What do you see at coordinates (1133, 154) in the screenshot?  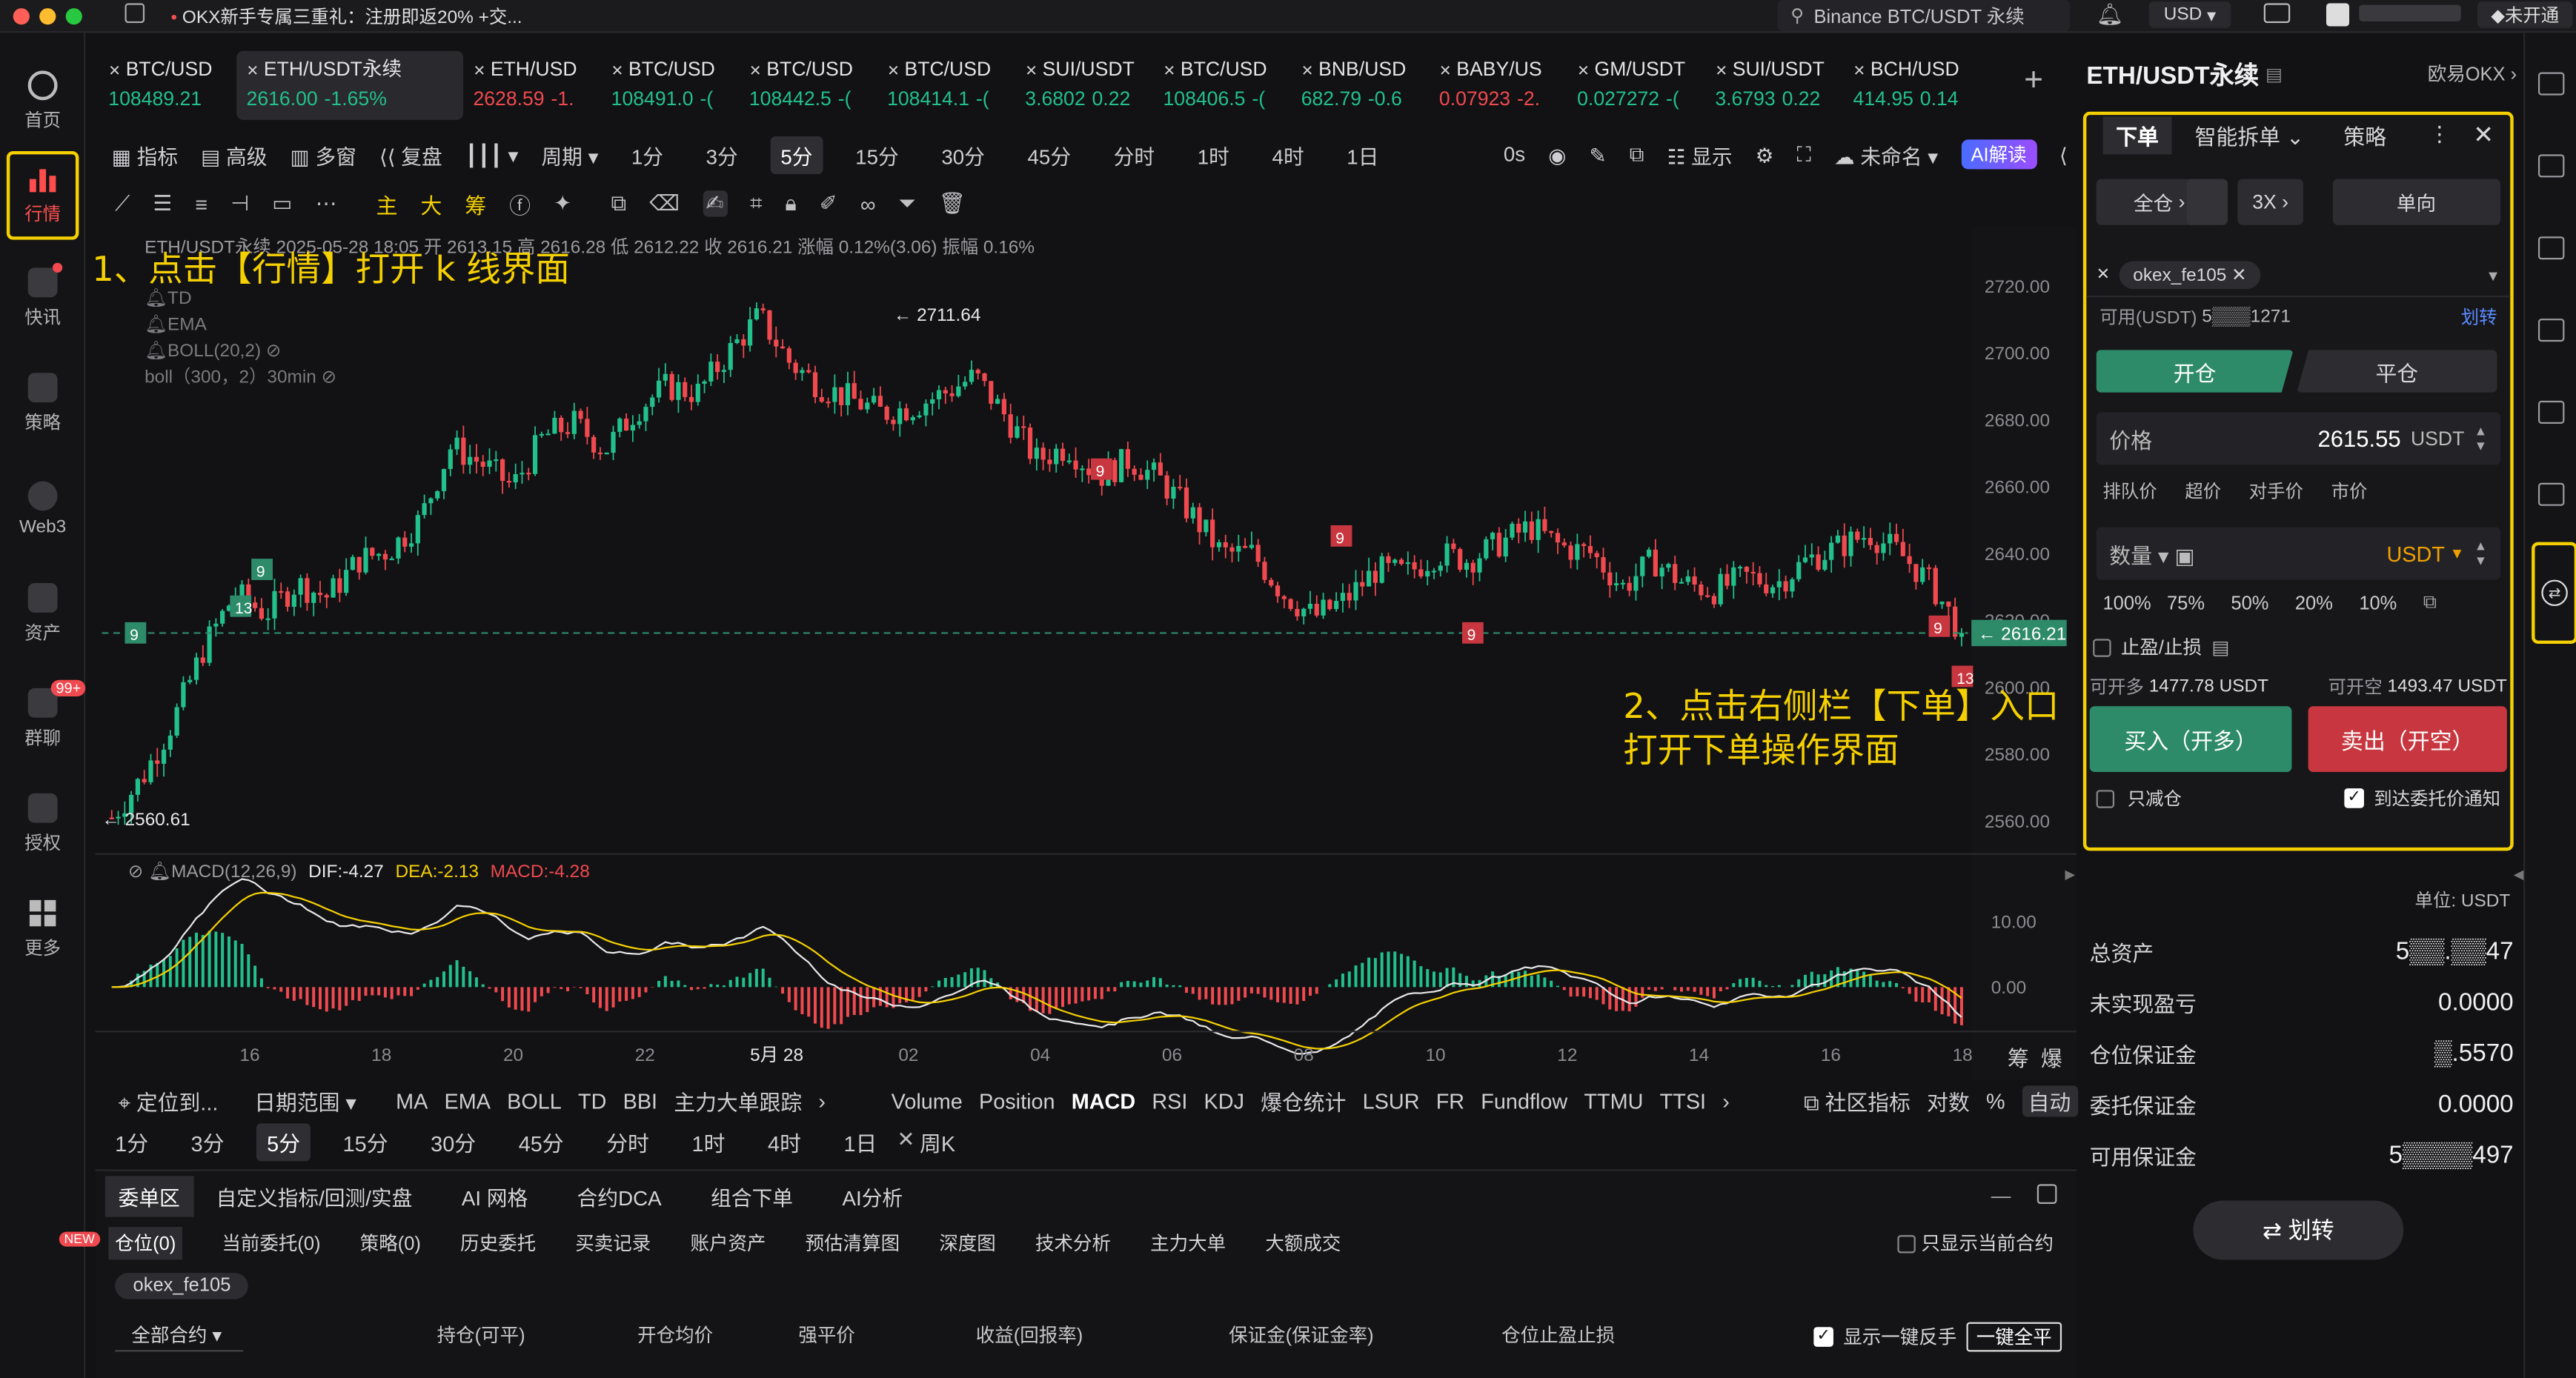 I see `timeframe-button: 分时` at bounding box center [1133, 154].